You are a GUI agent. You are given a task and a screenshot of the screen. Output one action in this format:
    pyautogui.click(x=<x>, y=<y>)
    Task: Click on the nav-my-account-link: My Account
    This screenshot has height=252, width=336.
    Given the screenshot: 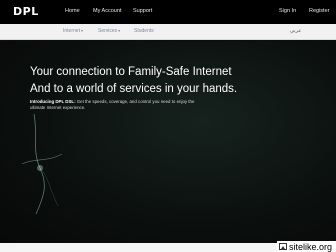 What is the action you would take?
    pyautogui.click(x=107, y=11)
    